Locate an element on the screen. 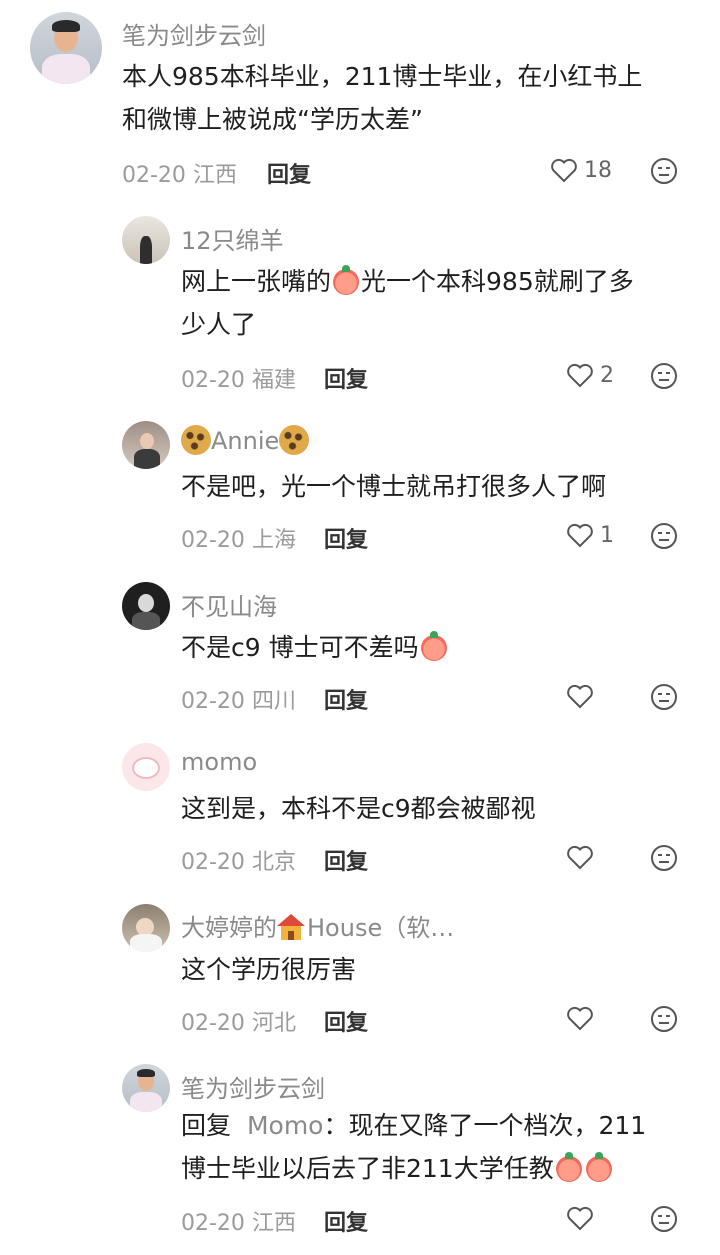 Image resolution: width=720 pixels, height=1255 pixels. author-name-text: Annie is located at coordinates (245, 441).